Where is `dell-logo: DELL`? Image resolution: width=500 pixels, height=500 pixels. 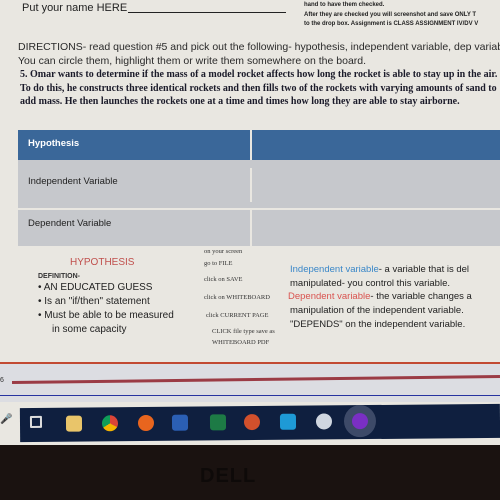
dell-logo: DELL is located at coordinates (228, 476).